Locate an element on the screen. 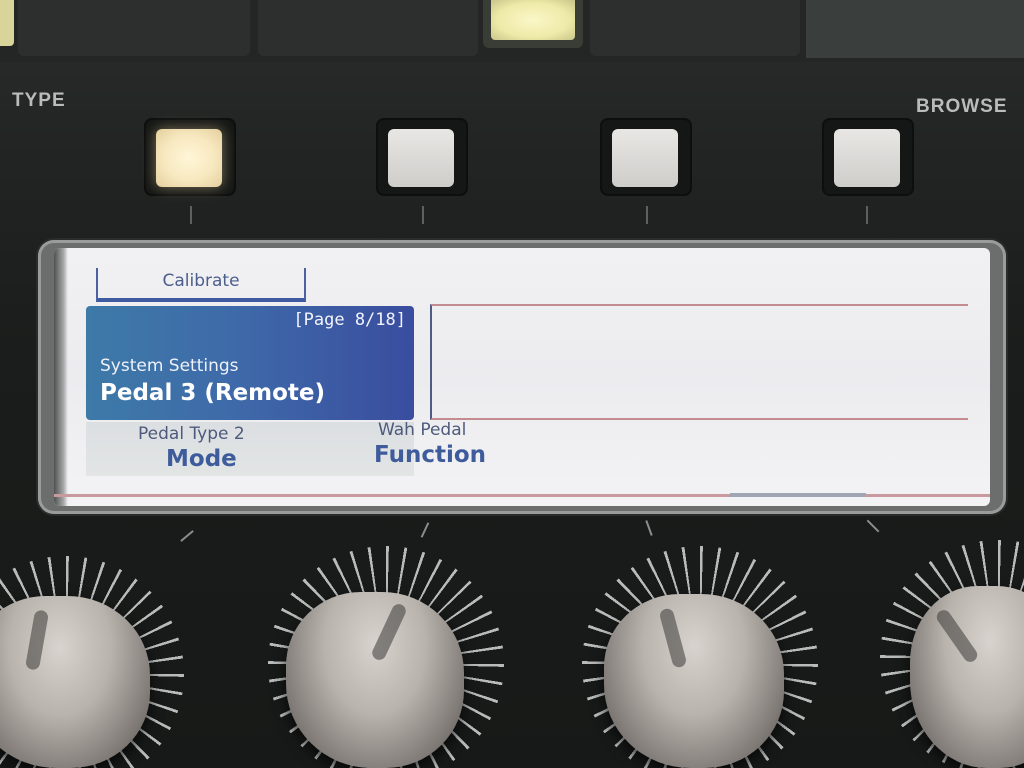 The width and height of the screenshot is (1024, 768). type-label: TYPE is located at coordinates (39, 100).